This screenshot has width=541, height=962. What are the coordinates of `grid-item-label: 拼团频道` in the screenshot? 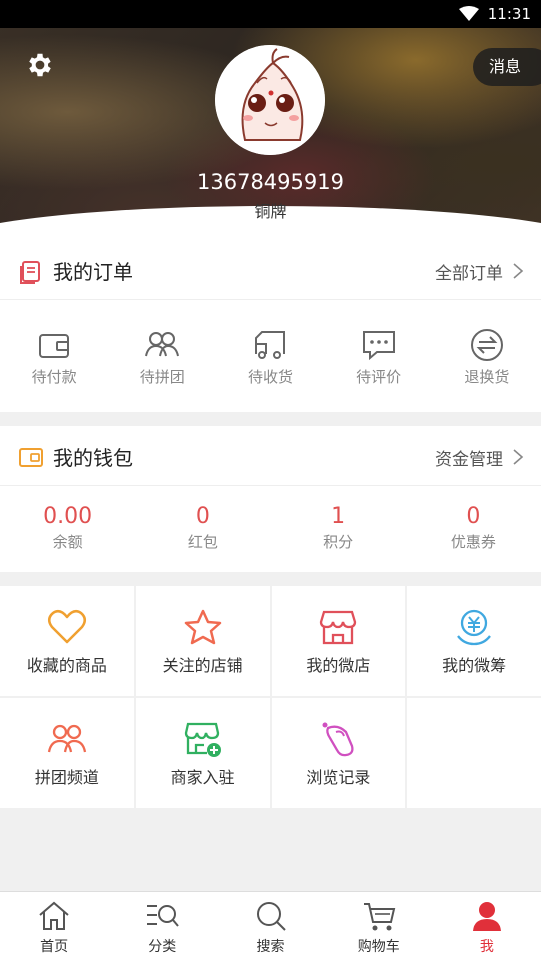 It's located at (66, 777).